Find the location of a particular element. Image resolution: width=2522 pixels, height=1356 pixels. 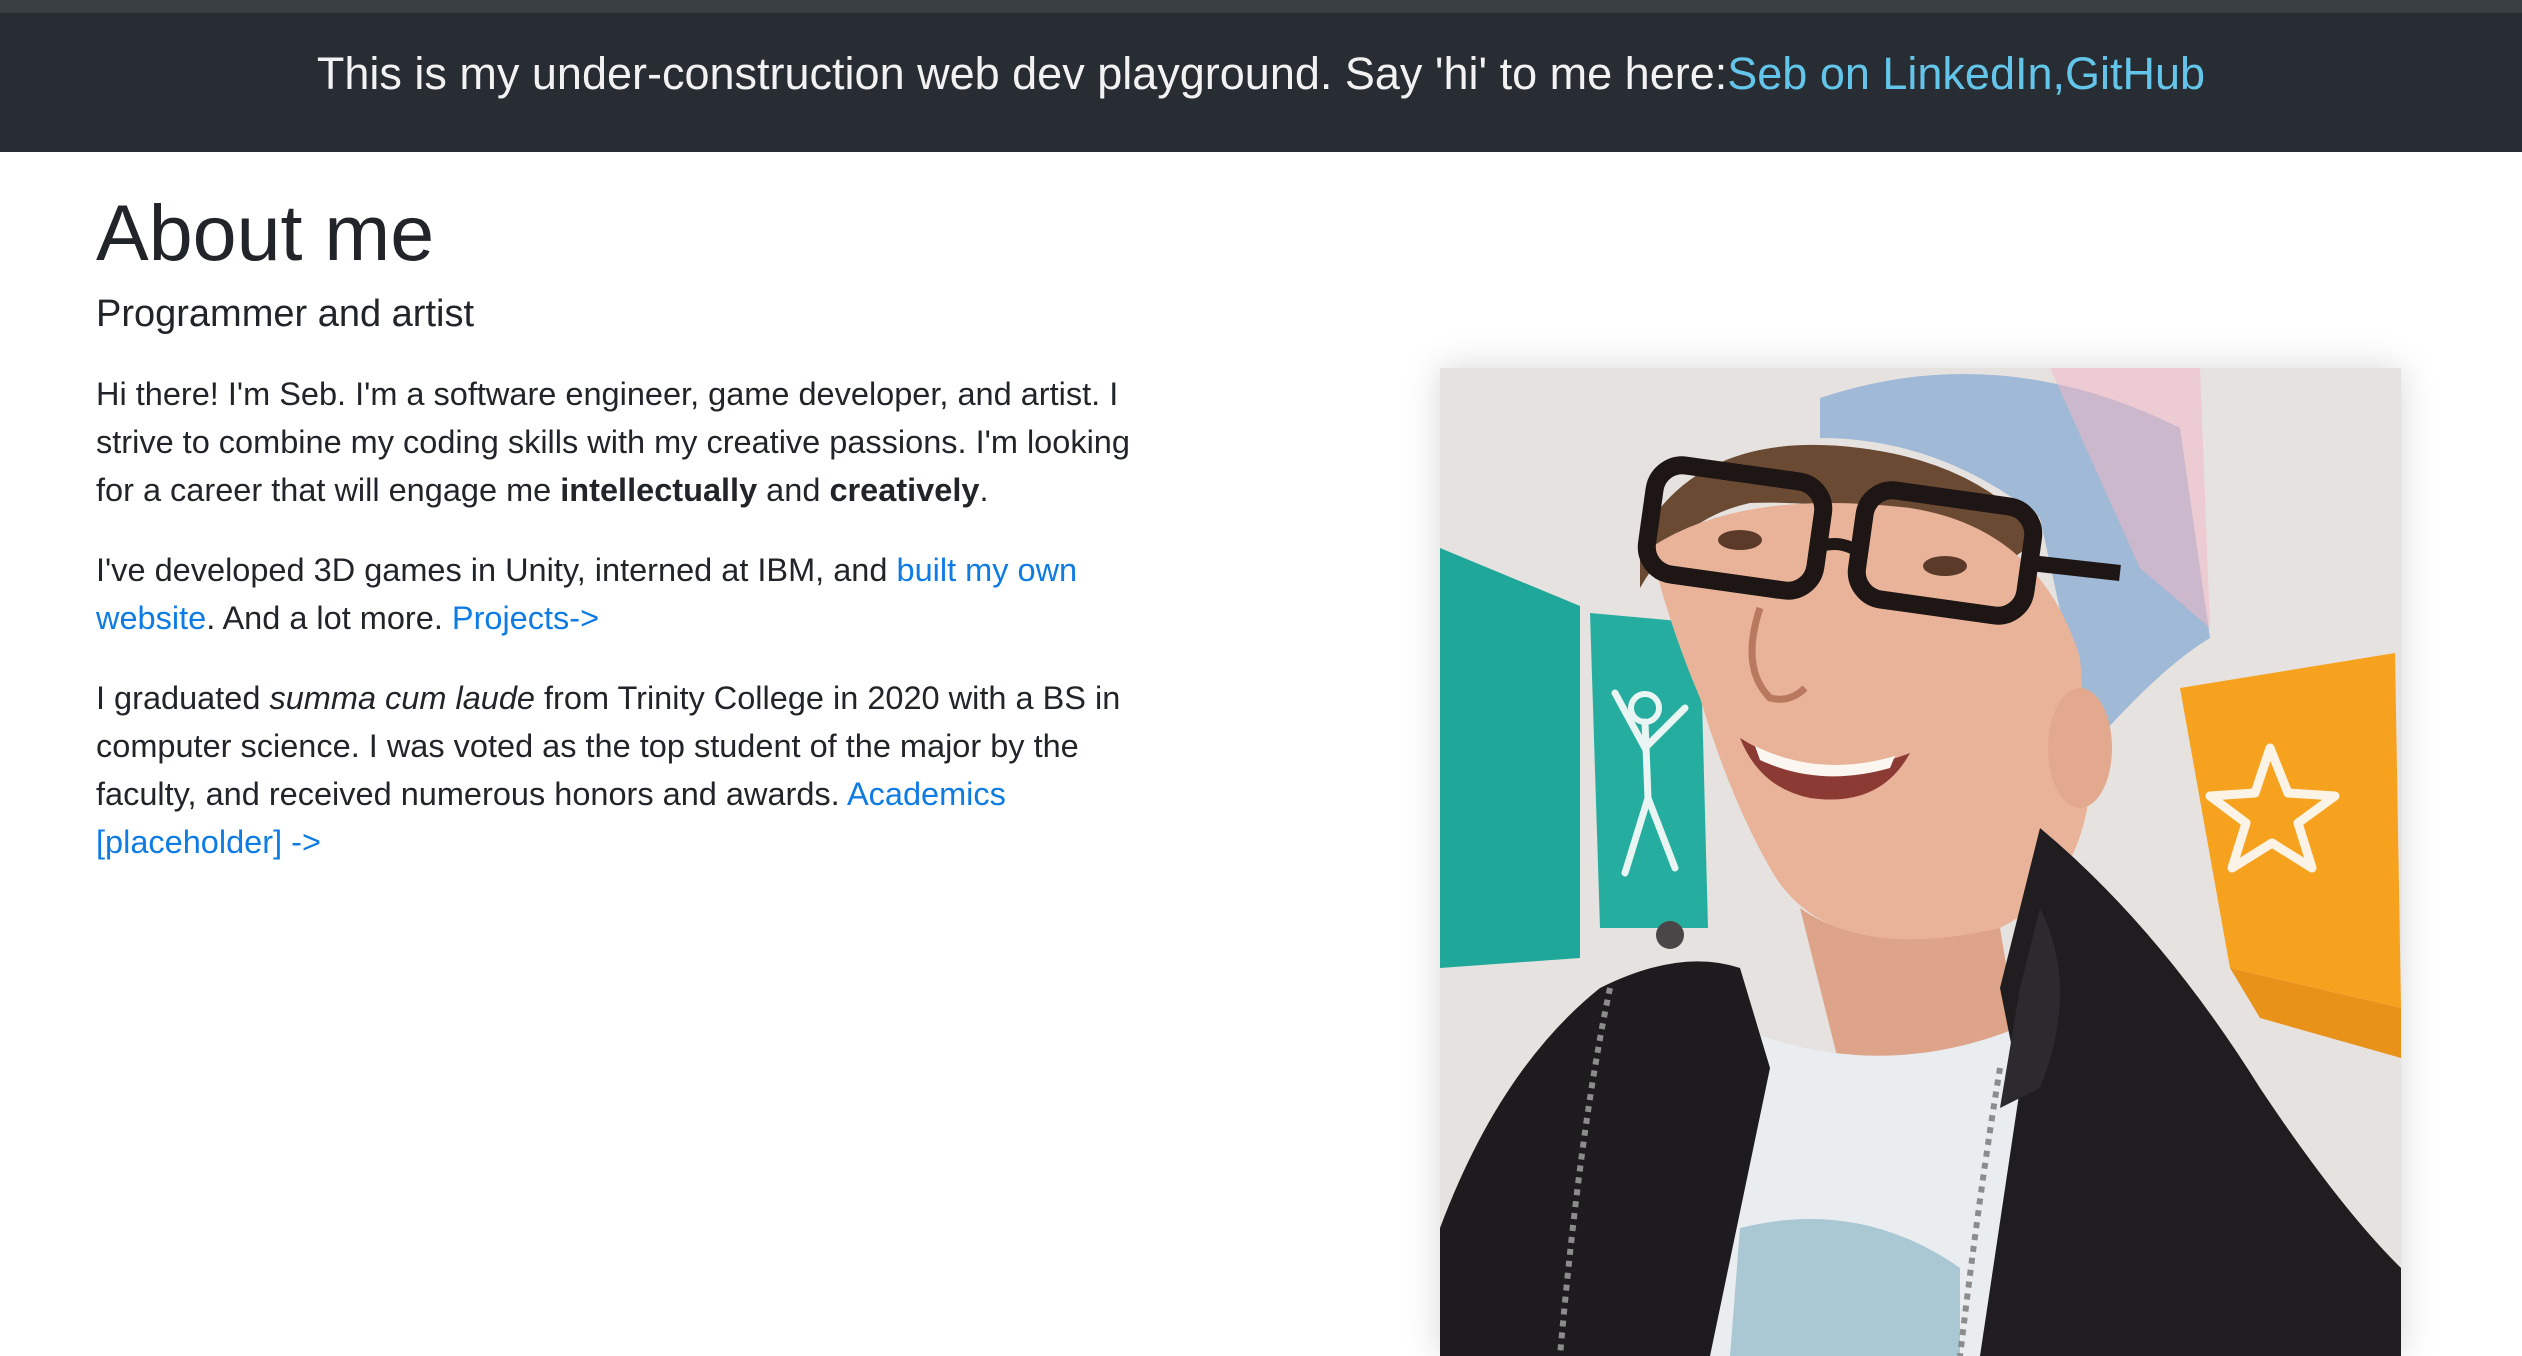

experience-text-more: . And a lot more. is located at coordinates (329, 618).